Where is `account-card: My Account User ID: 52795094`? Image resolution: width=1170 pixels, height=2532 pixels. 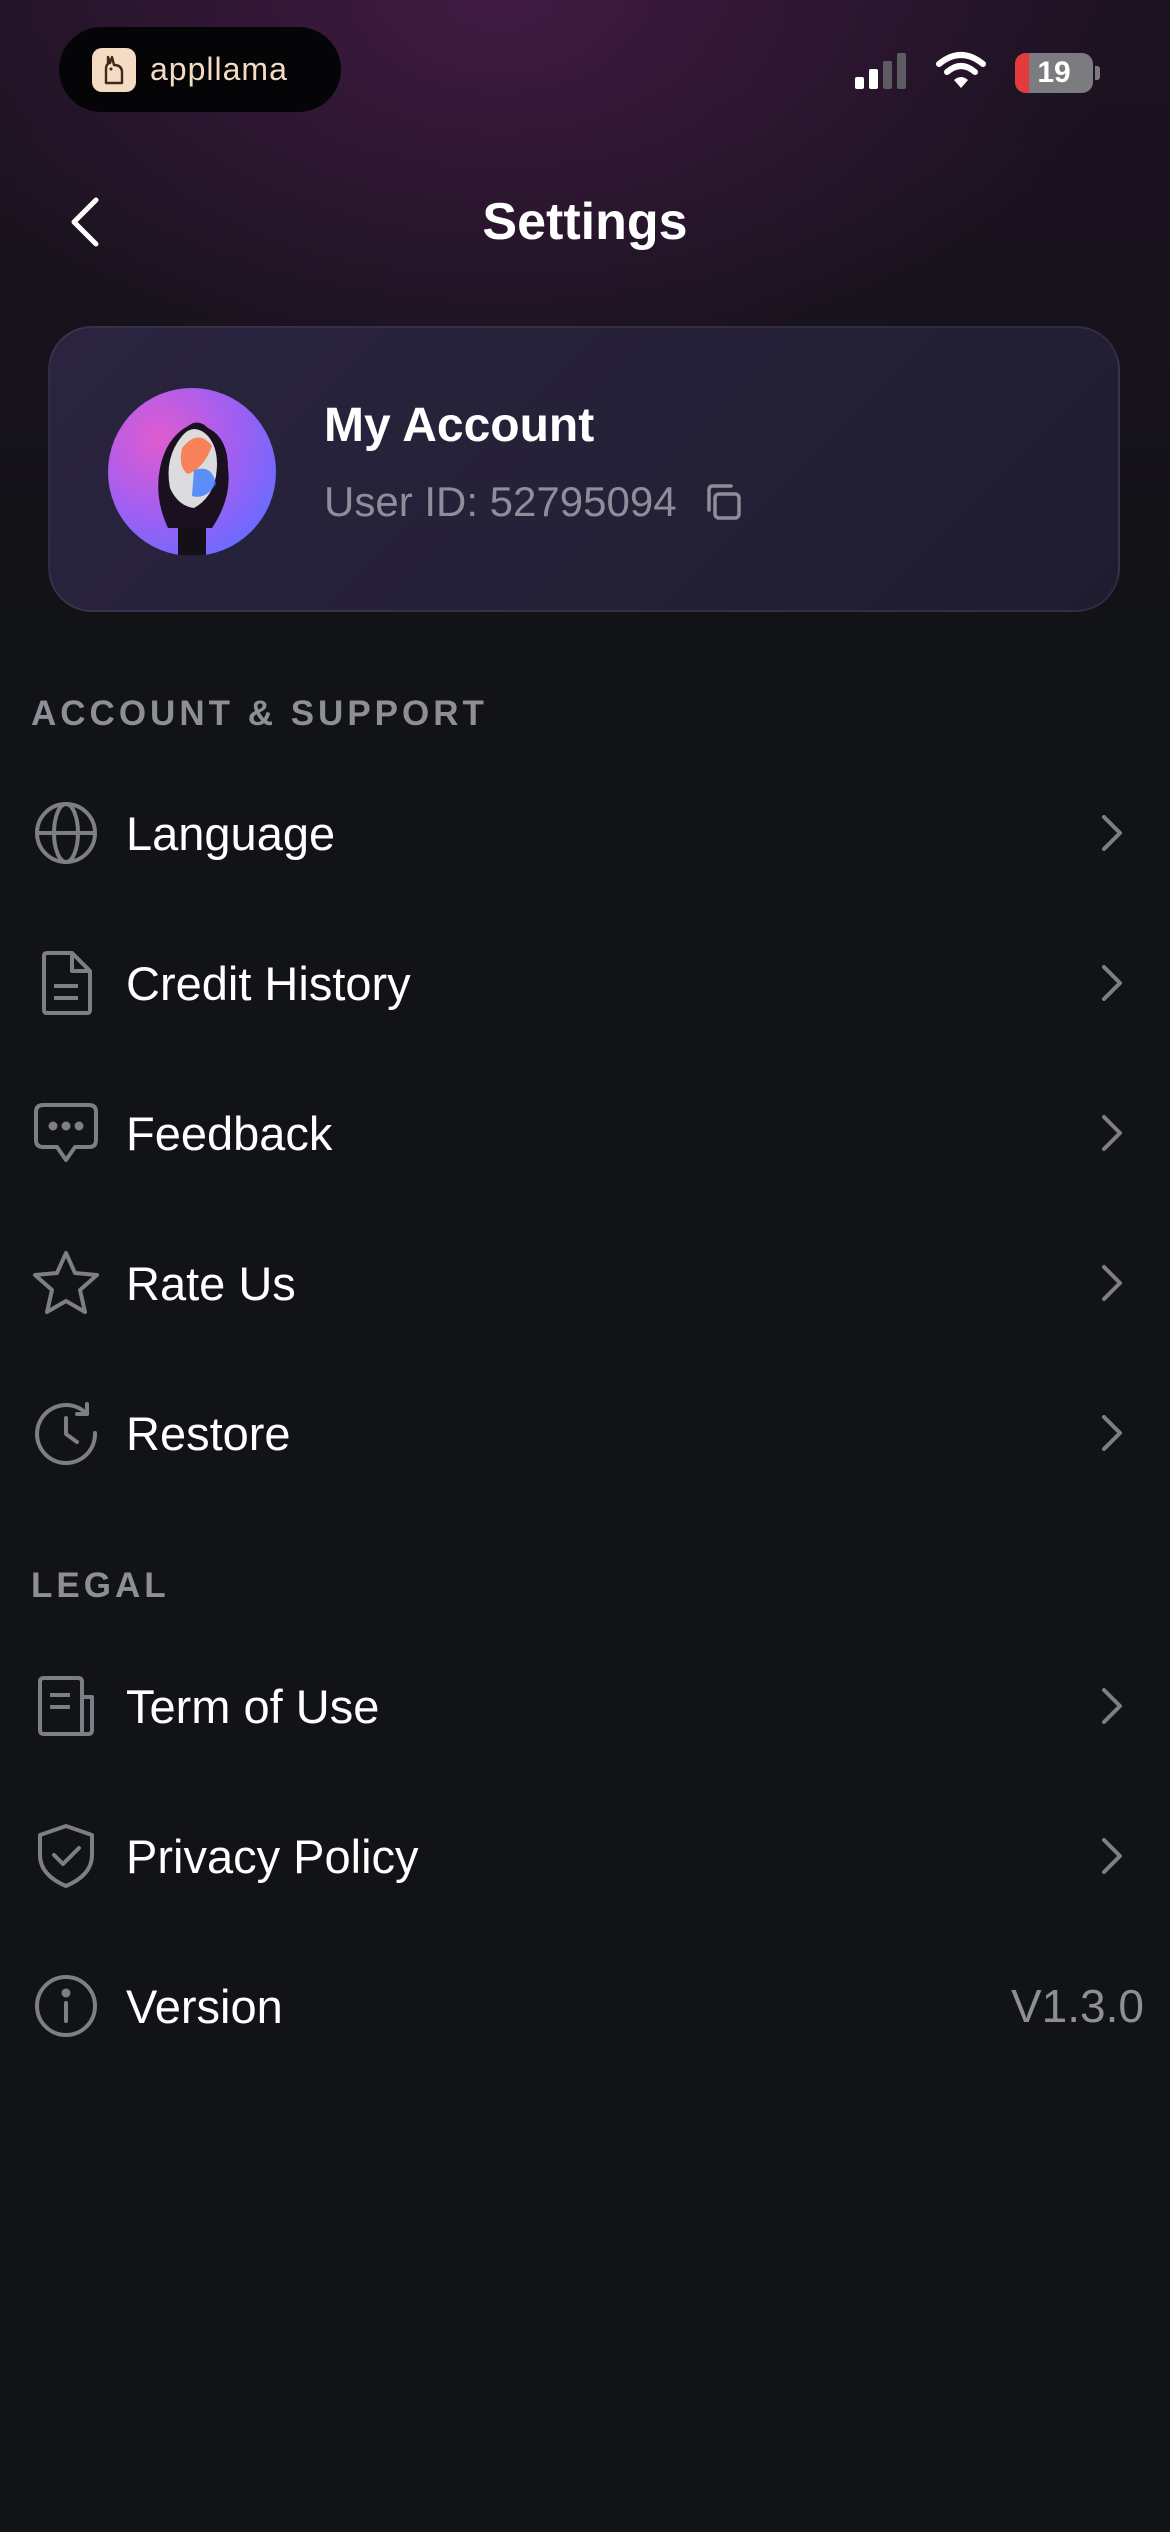
account-card: My Account User ID: 52795094 is located at coordinates (584, 469).